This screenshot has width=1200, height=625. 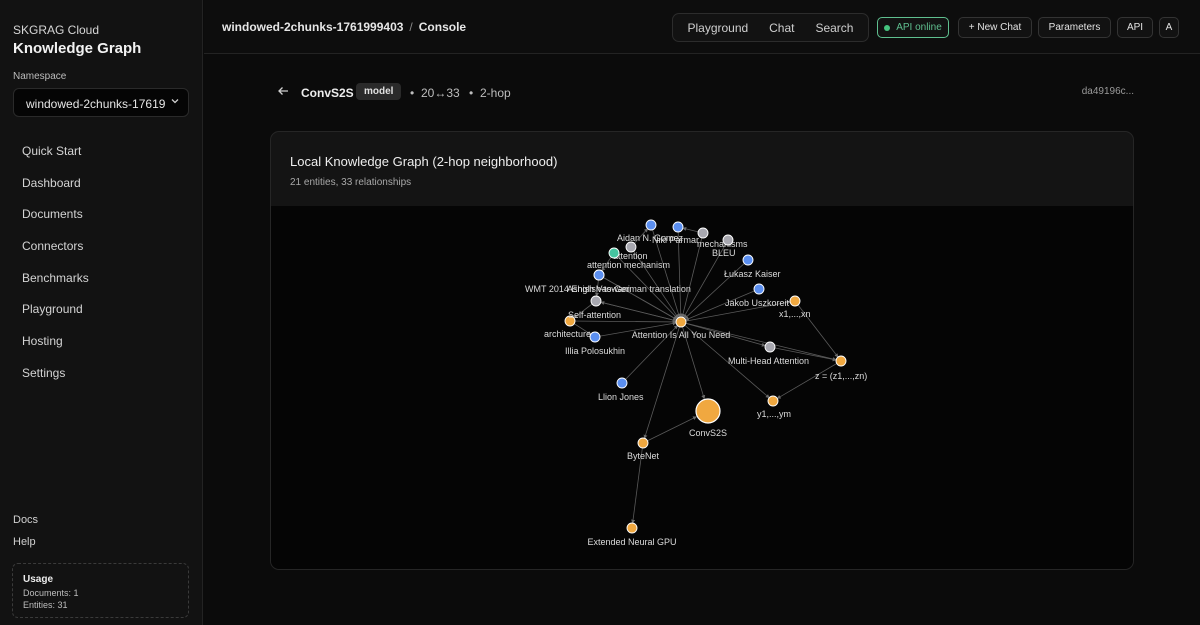 What do you see at coordinates (795, 314) in the screenshot?
I see `graph-node-label: x1,...,xn` at bounding box center [795, 314].